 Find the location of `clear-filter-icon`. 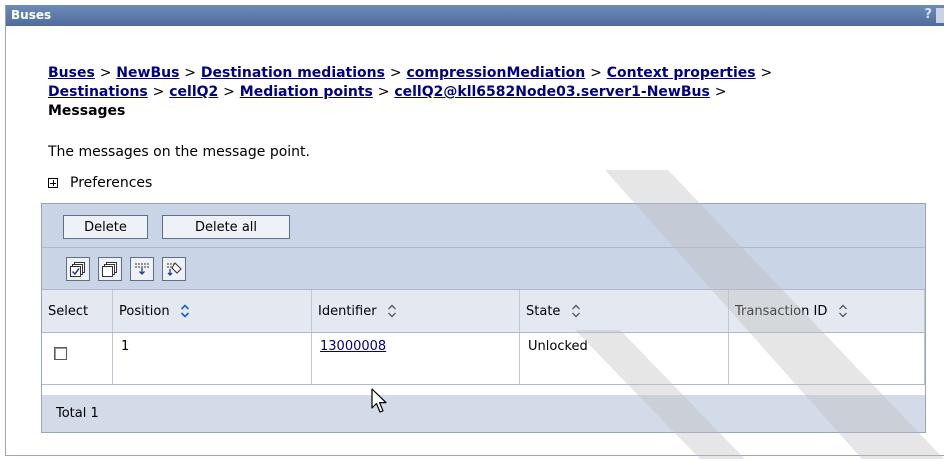

clear-filter-icon is located at coordinates (174, 269).